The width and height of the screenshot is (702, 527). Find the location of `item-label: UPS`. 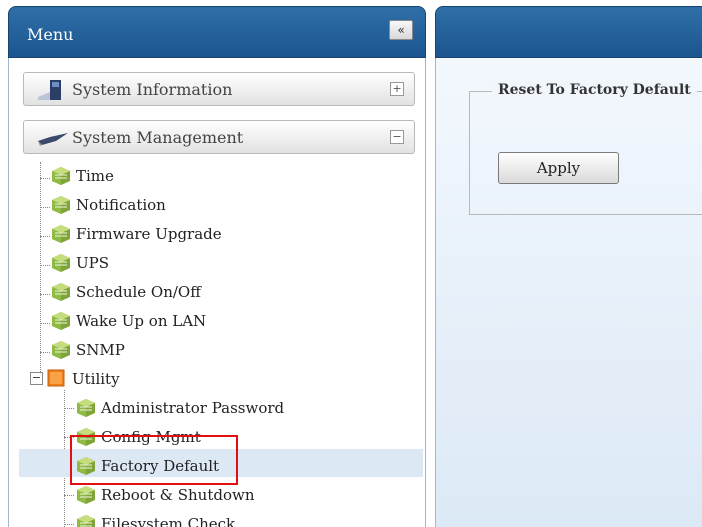

item-label: UPS is located at coordinates (93, 263).